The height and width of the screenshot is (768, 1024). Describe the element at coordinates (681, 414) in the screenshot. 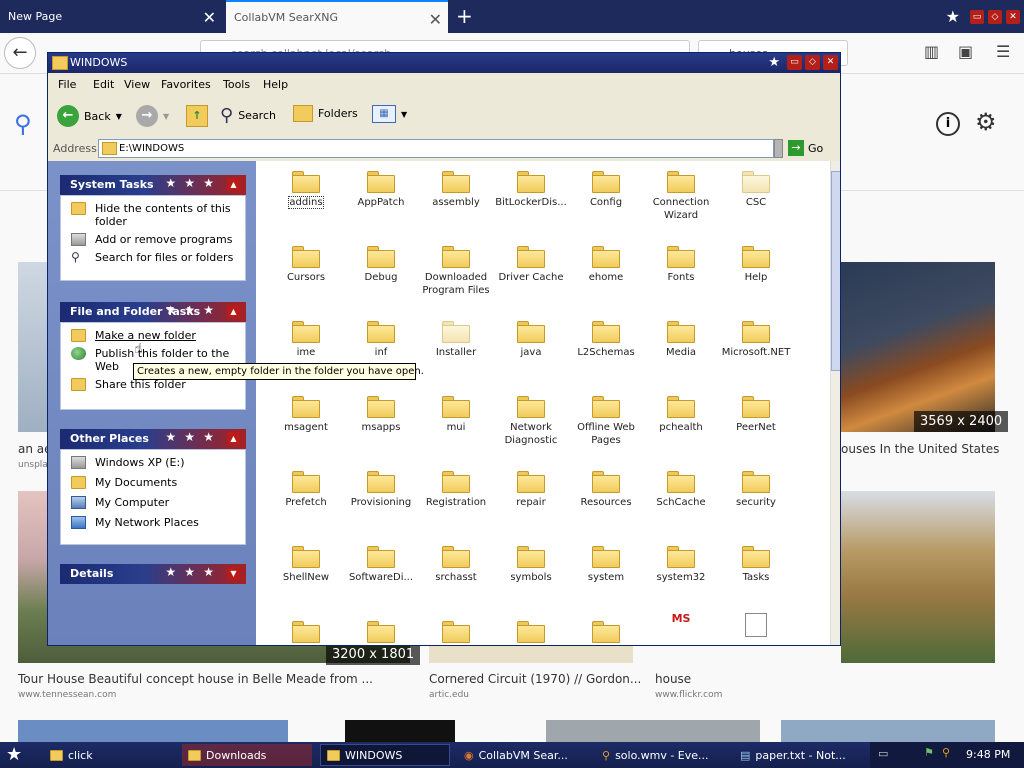

I see `folder-item: pchealth` at that location.